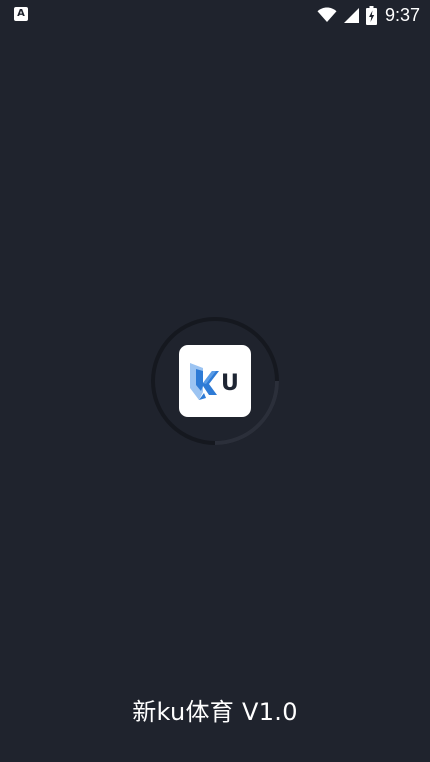 The image size is (430, 762). Describe the element at coordinates (351, 15) in the screenshot. I see `cellular-signal-icon` at that location.